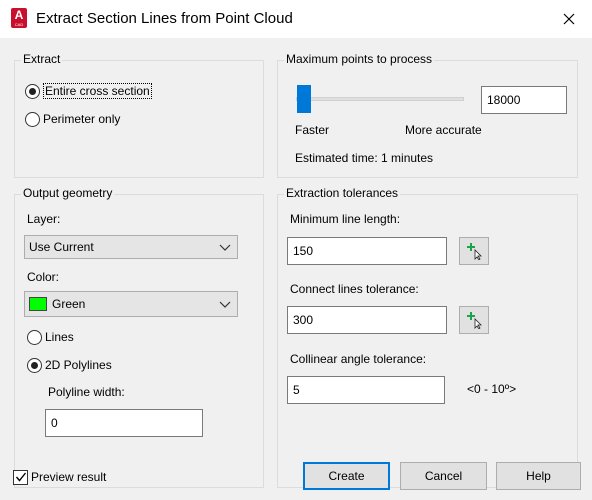 The height and width of the screenshot is (500, 592). I want to click on window-title: Extract Section Lines from Point Cloud, so click(164, 18).